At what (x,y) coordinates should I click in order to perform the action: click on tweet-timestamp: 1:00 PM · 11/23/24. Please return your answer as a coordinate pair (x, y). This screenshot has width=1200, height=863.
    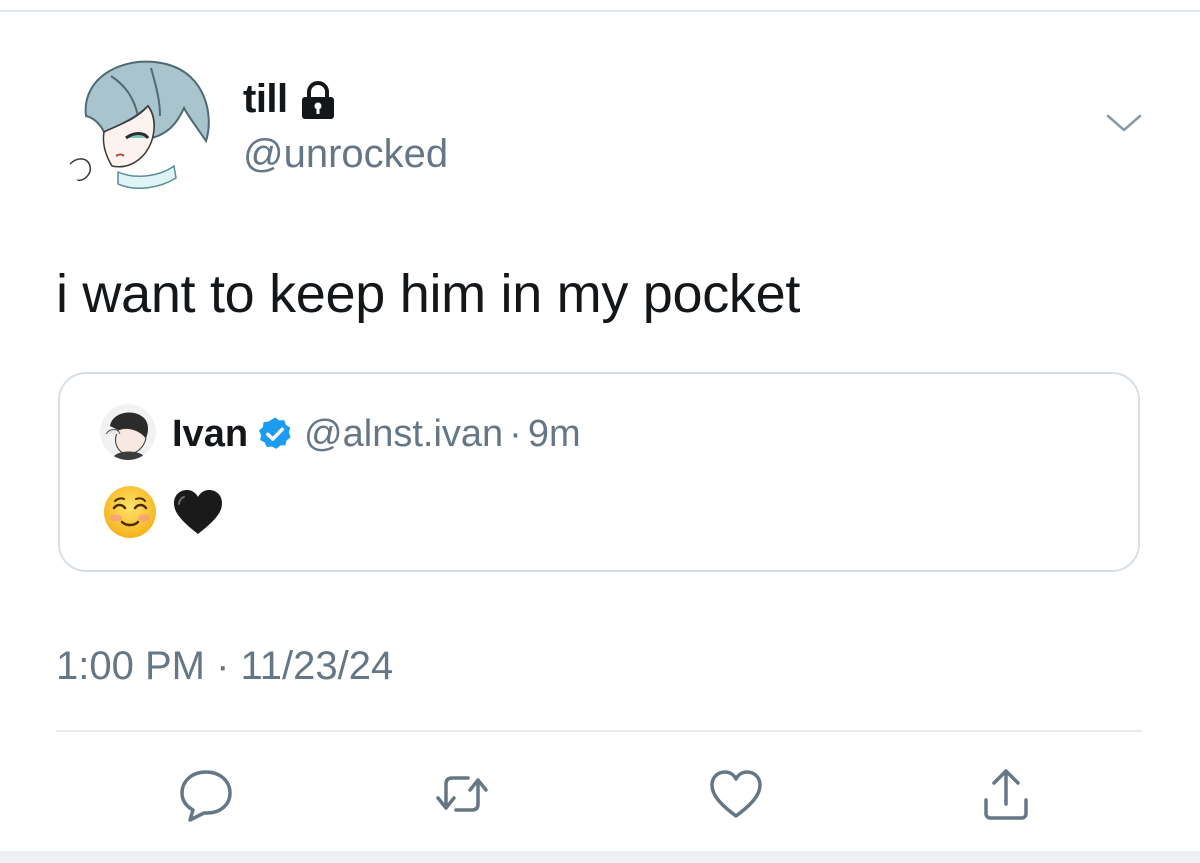
    Looking at the image, I should click on (224, 666).